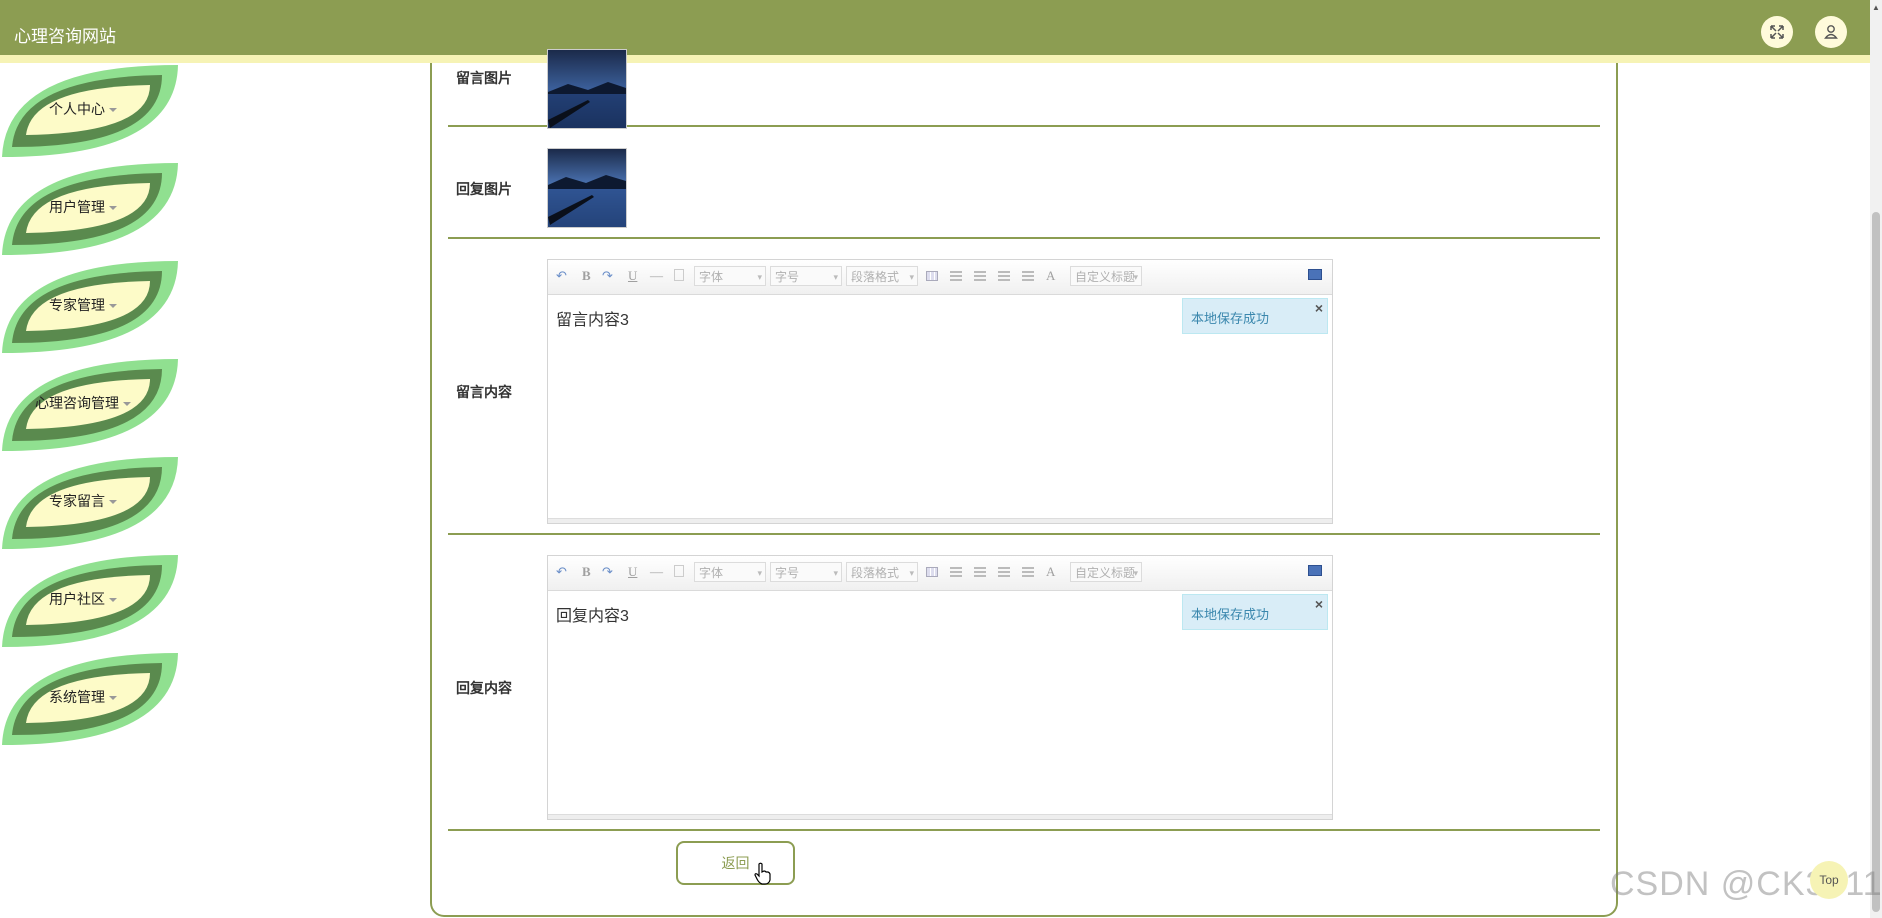 Image resolution: width=1882 pixels, height=918 pixels. I want to click on sidebar-item-label: 个人中心, so click(77, 109).